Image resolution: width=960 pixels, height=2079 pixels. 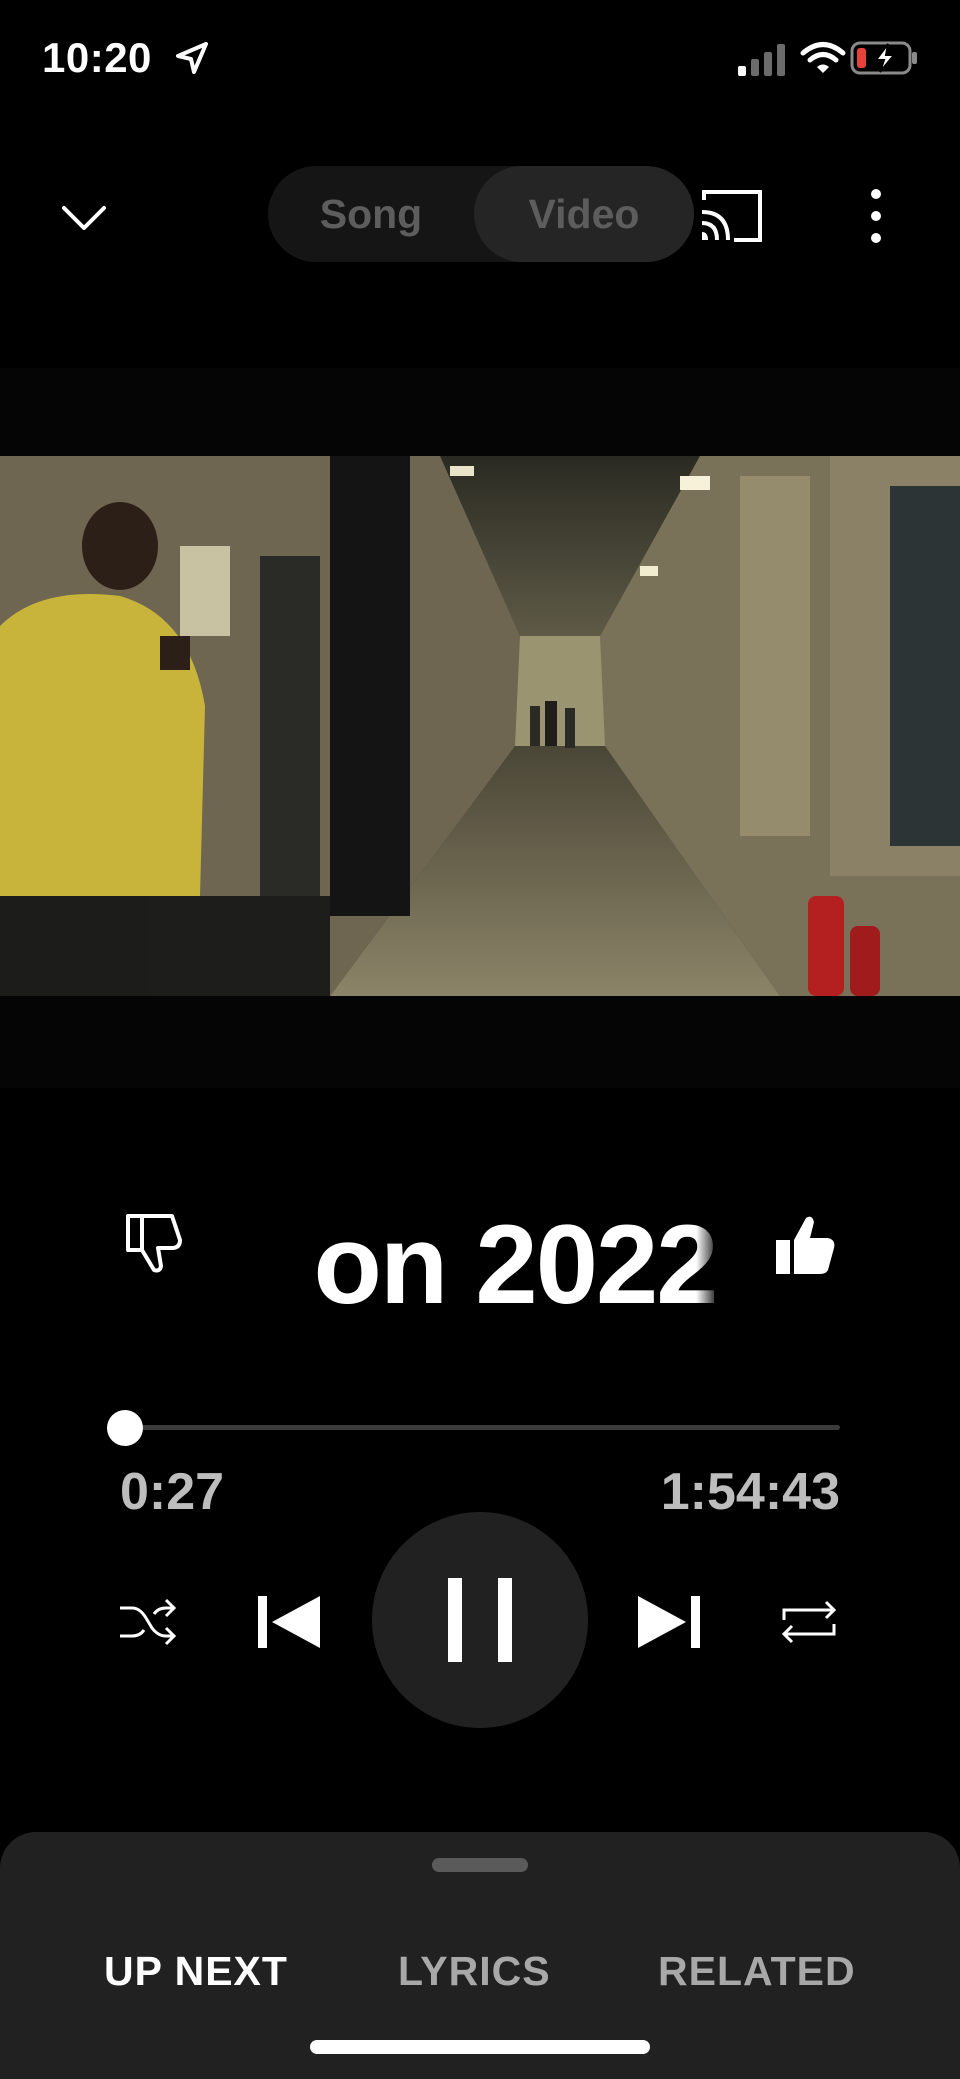 I want to click on track-title-text: on 2022 -, so click(x=516, y=1264).